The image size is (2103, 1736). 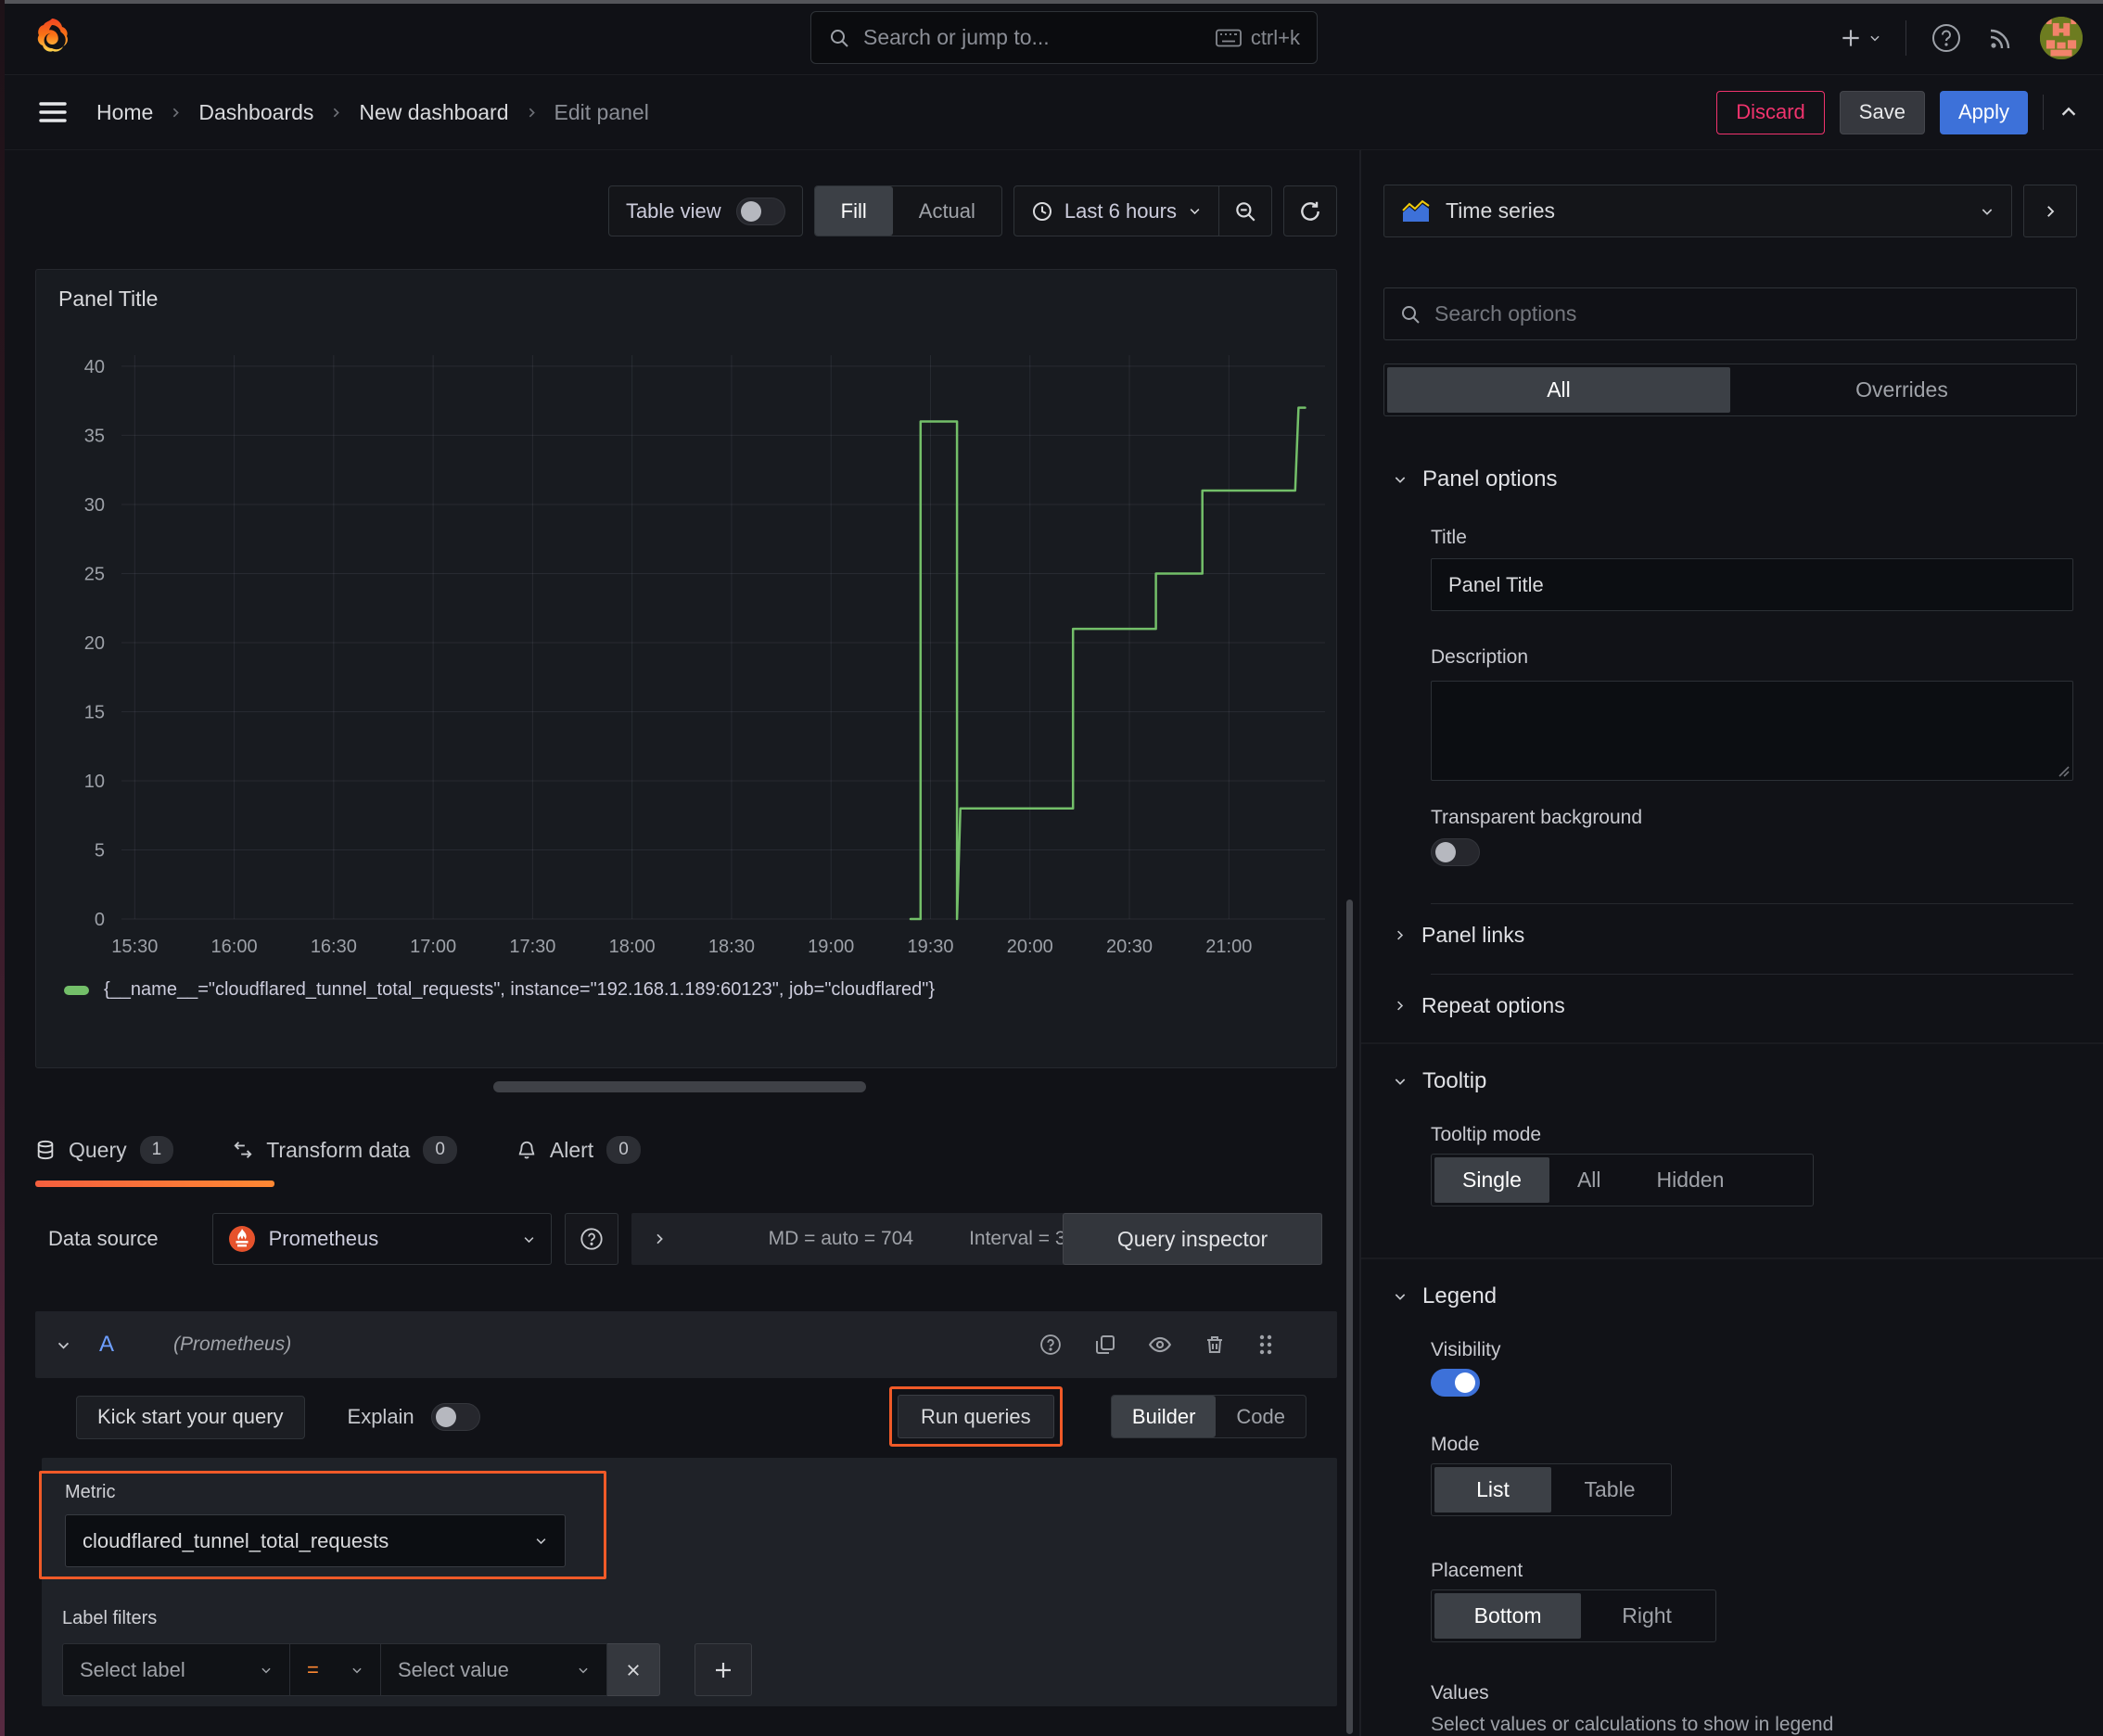 I want to click on svg-text: 15:30, so click(x=134, y=947).